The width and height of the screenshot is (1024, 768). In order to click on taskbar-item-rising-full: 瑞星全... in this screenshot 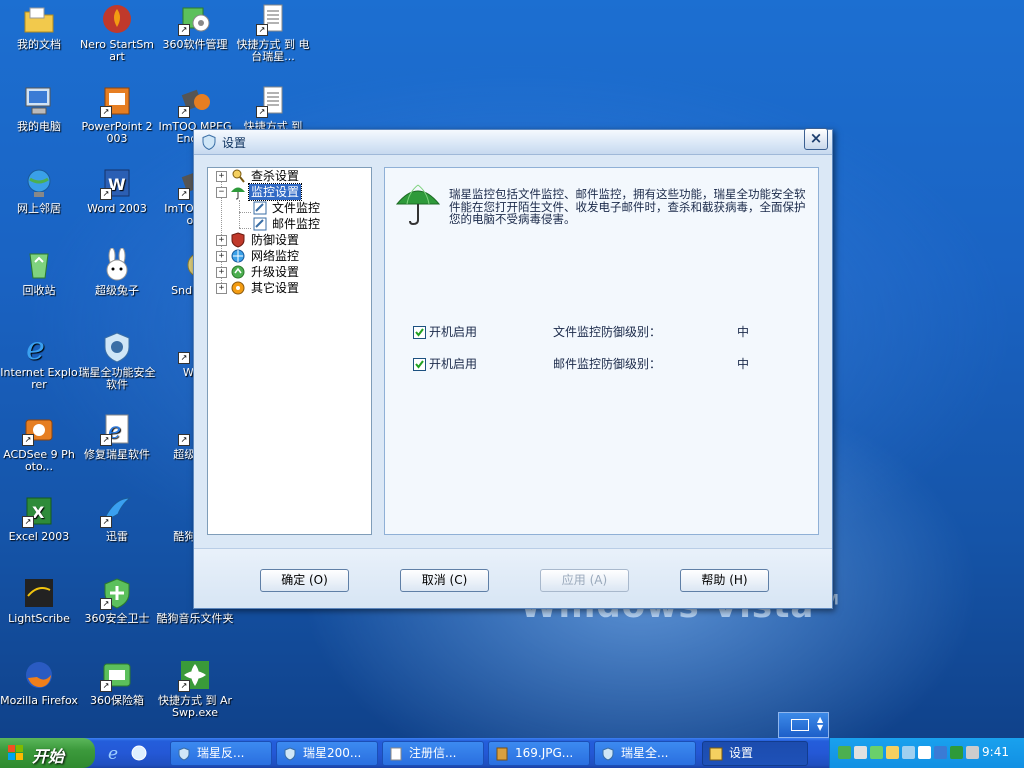, I will do `click(645, 753)`.